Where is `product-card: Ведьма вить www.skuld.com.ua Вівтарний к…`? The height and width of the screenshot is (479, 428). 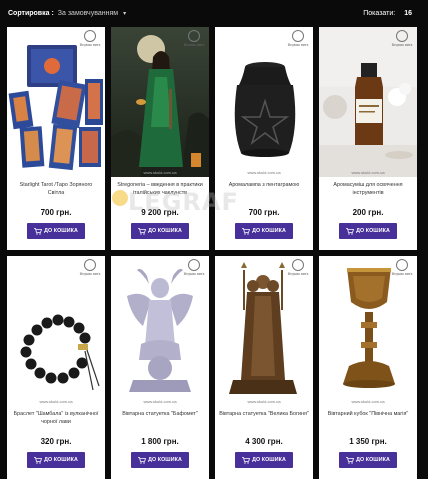
product-card: Ведьма вить www.skuld.com.ua Вівтарний к… is located at coordinates (368, 367).